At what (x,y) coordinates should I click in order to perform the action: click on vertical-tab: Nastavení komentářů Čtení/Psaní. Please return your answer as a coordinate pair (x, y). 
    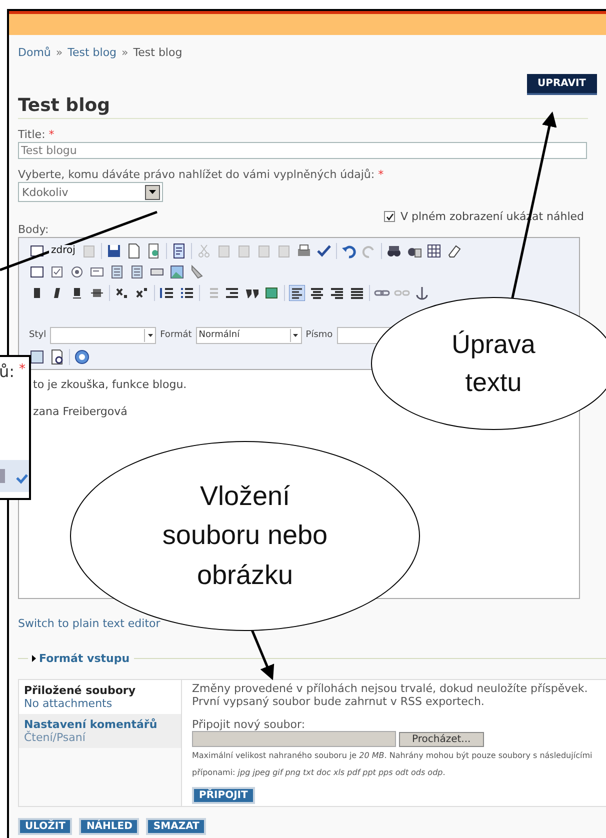
    Looking at the image, I should click on (100, 731).